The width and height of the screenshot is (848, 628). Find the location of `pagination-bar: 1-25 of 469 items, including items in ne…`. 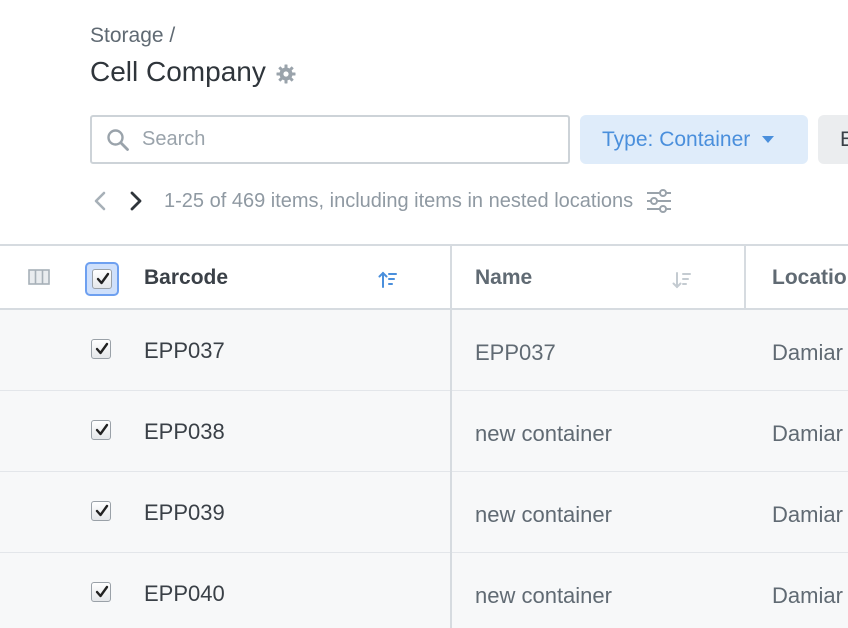

pagination-bar: 1-25 of 469 items, including items in ne… is located at coordinates (381, 201).